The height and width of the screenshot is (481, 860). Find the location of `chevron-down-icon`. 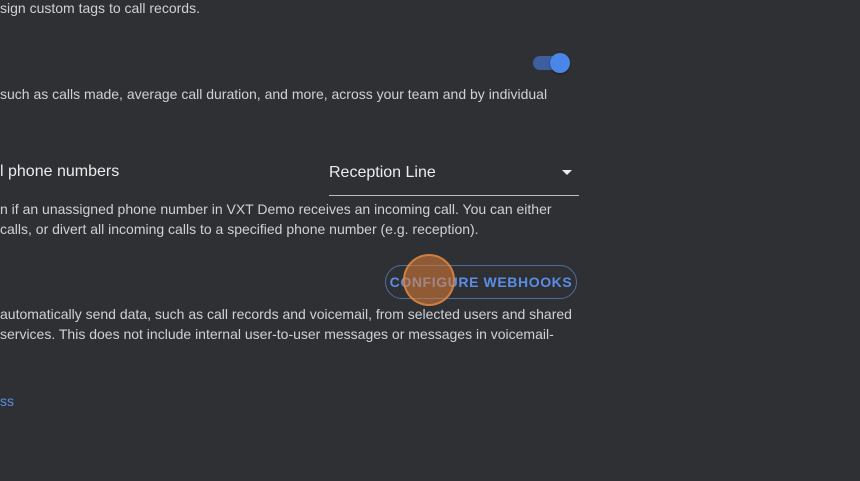

chevron-down-icon is located at coordinates (567, 172).